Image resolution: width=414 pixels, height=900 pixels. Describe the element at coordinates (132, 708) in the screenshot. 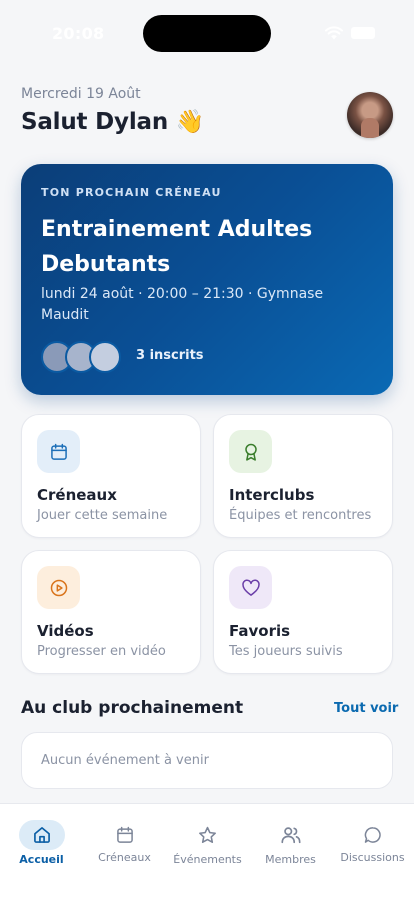

I see `upcoming-title: Au club prochainement` at that location.